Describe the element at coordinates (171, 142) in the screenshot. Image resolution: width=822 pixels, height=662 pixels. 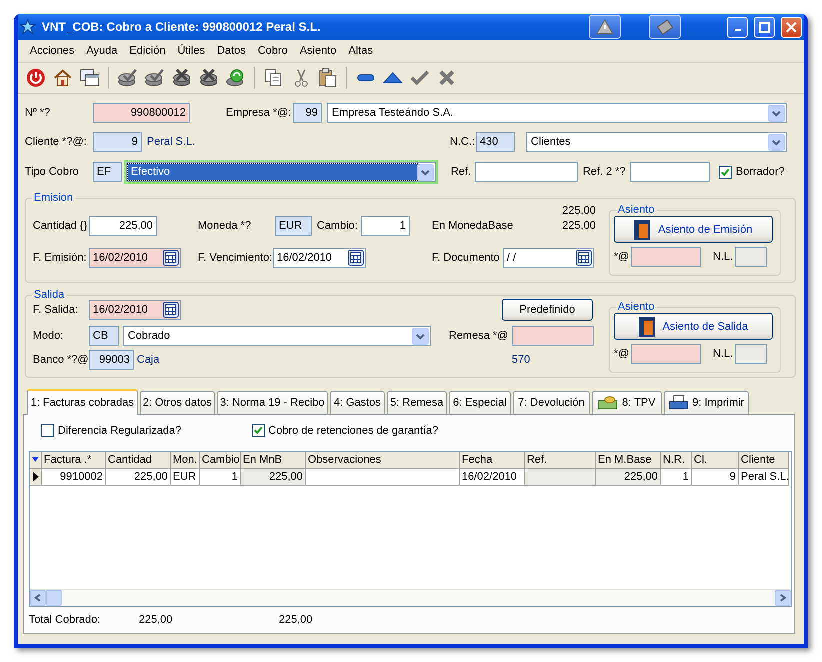
I see `value-text: Peral S.L.` at that location.